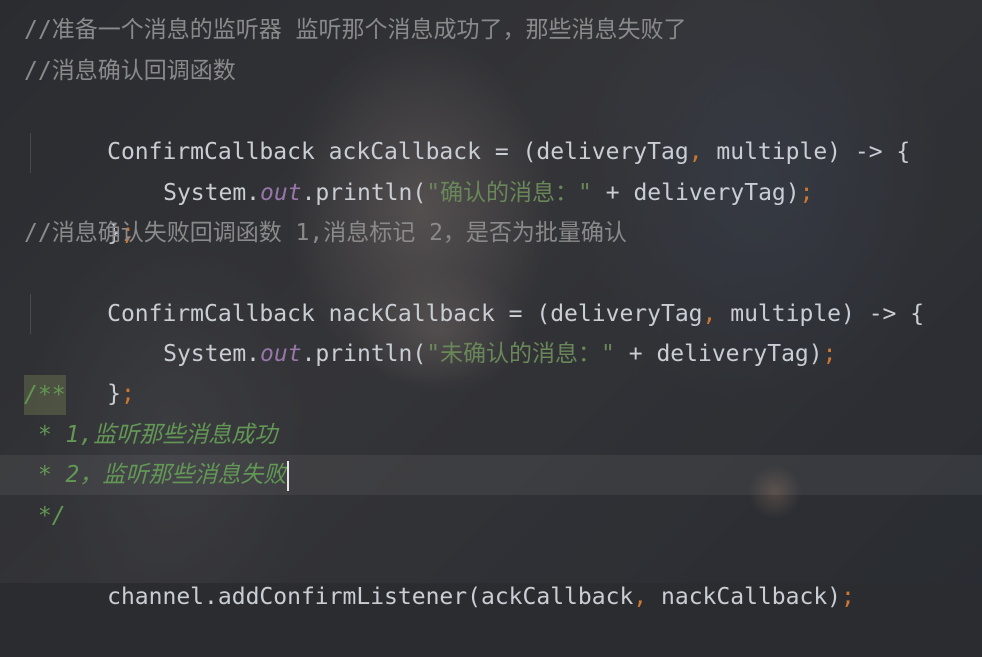 This screenshot has width=982, height=657. Describe the element at coordinates (325, 233) in the screenshot. I see `comment-text: //消息确认失败回调函数 1,消息标记 2，是否为批量确认` at that location.